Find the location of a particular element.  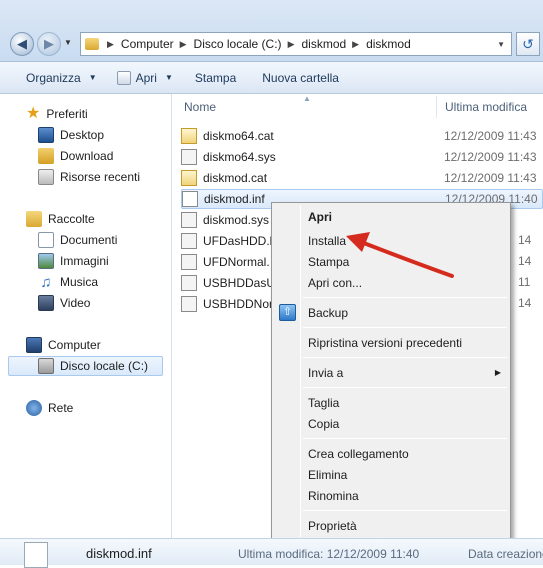

chevron-down-icon: ▼ is located at coordinates (92, 77).